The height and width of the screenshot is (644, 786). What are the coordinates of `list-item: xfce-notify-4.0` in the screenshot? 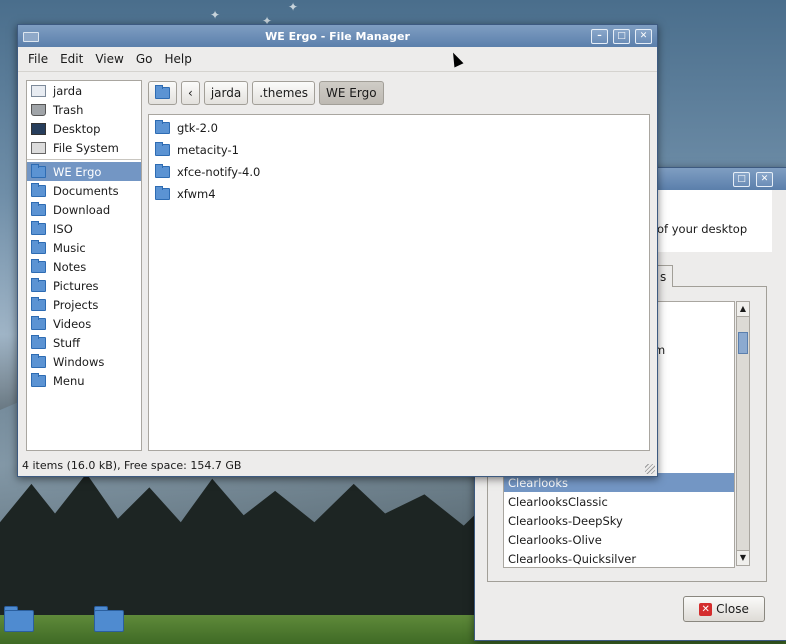 It's located at (399, 172).